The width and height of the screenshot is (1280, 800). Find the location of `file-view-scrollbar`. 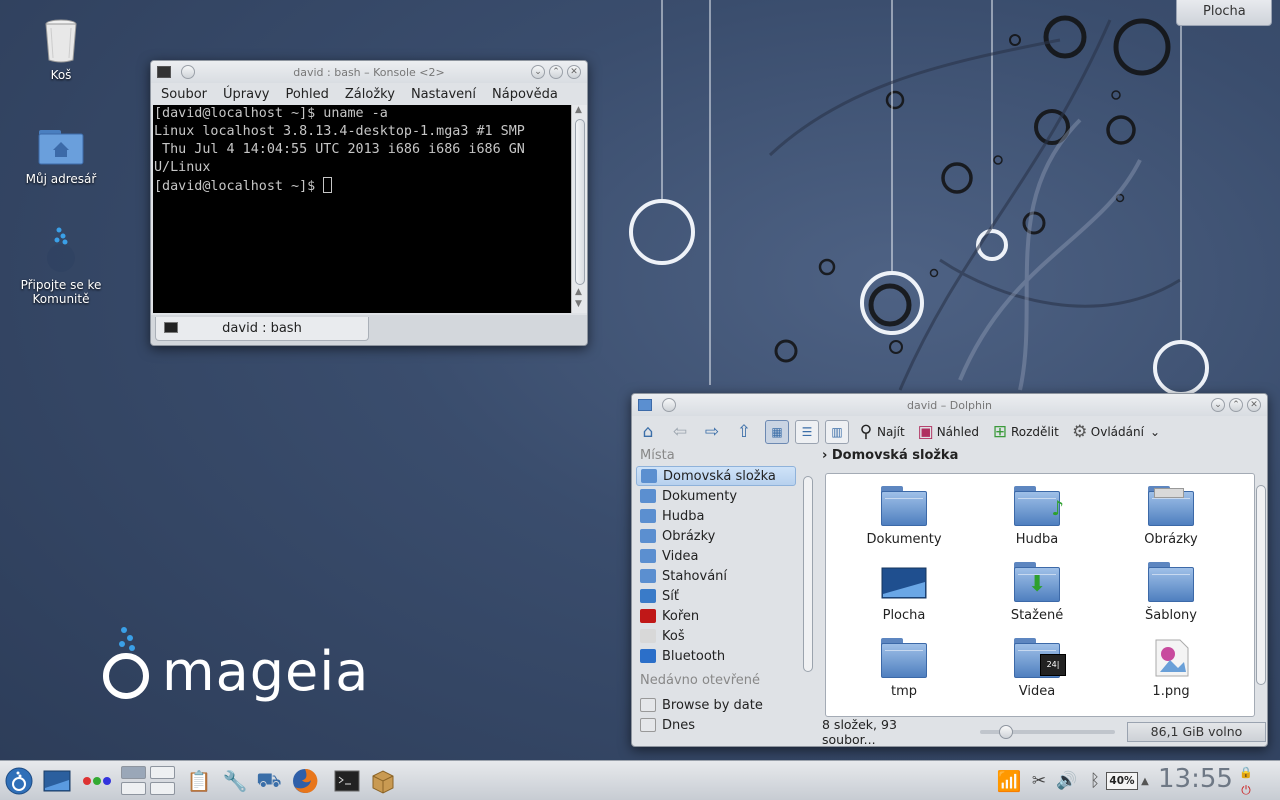

file-view-scrollbar is located at coordinates (1261, 595).